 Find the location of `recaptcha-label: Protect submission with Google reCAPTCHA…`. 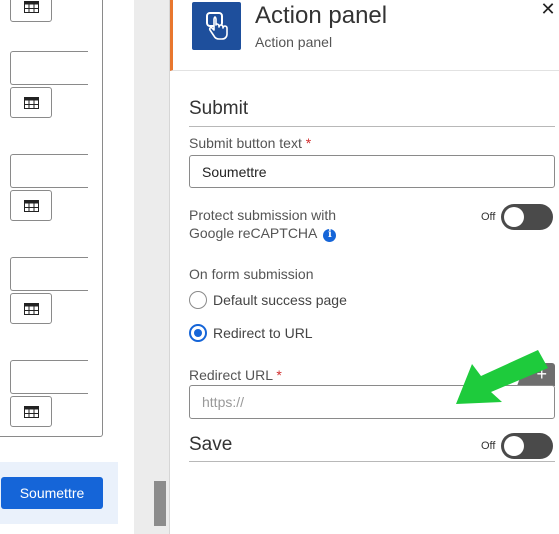

recaptcha-label: Protect submission with Google reCAPTCHA… is located at coordinates (263, 224).